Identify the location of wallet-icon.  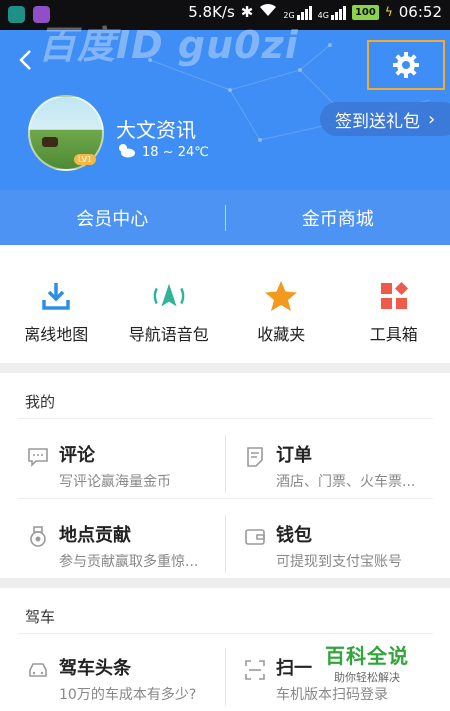
(255, 537).